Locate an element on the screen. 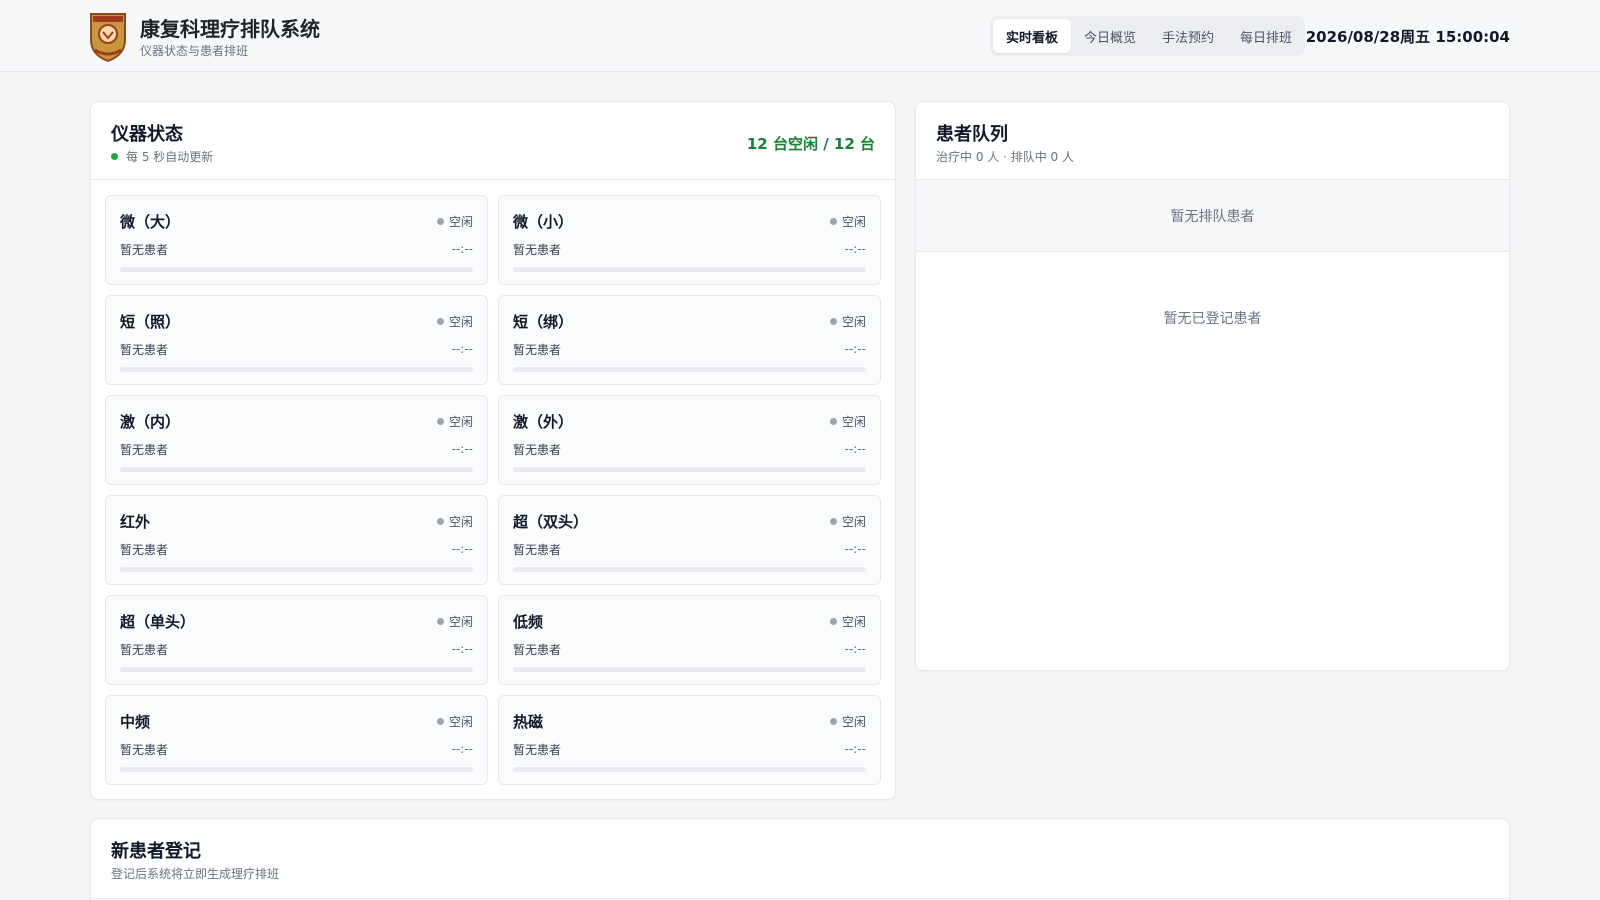  device-card: 红外 空闲暂无患者 --:-- is located at coordinates (296, 540).